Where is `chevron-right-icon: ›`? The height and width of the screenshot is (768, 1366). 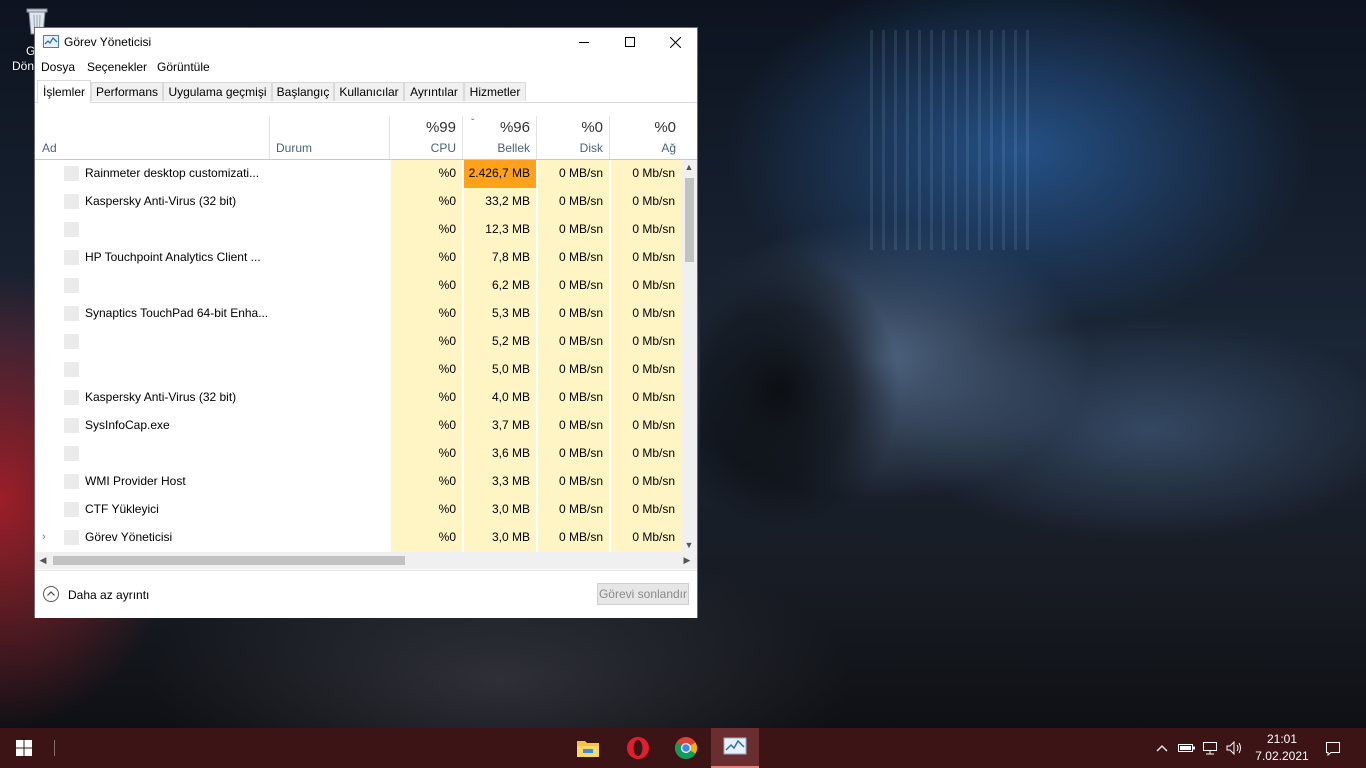
chevron-right-icon: › is located at coordinates (44, 537).